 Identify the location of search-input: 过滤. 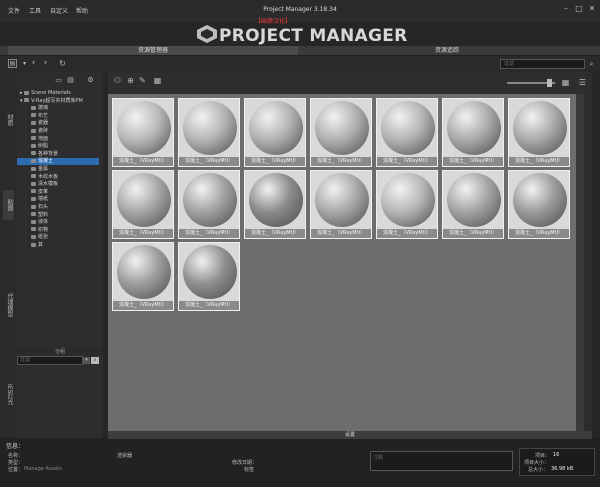
(542, 64).